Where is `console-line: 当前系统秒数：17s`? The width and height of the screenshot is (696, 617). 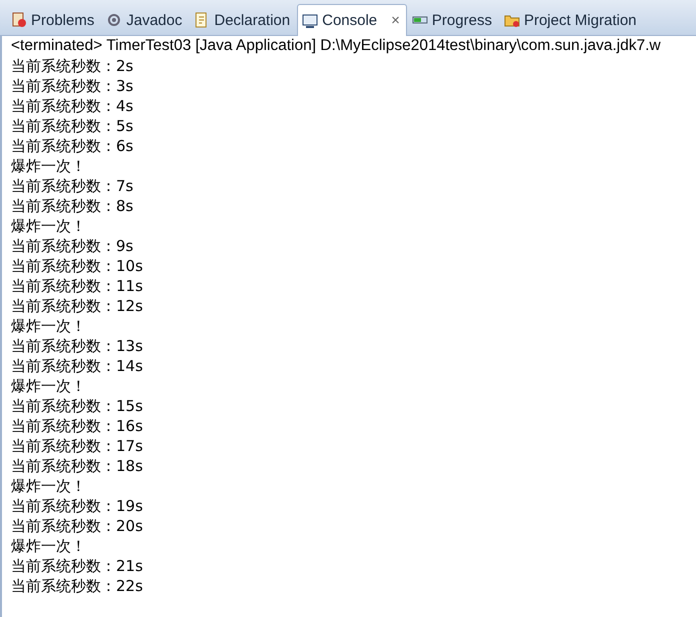 console-line: 当前系统秒数：17s is located at coordinates (77, 446).